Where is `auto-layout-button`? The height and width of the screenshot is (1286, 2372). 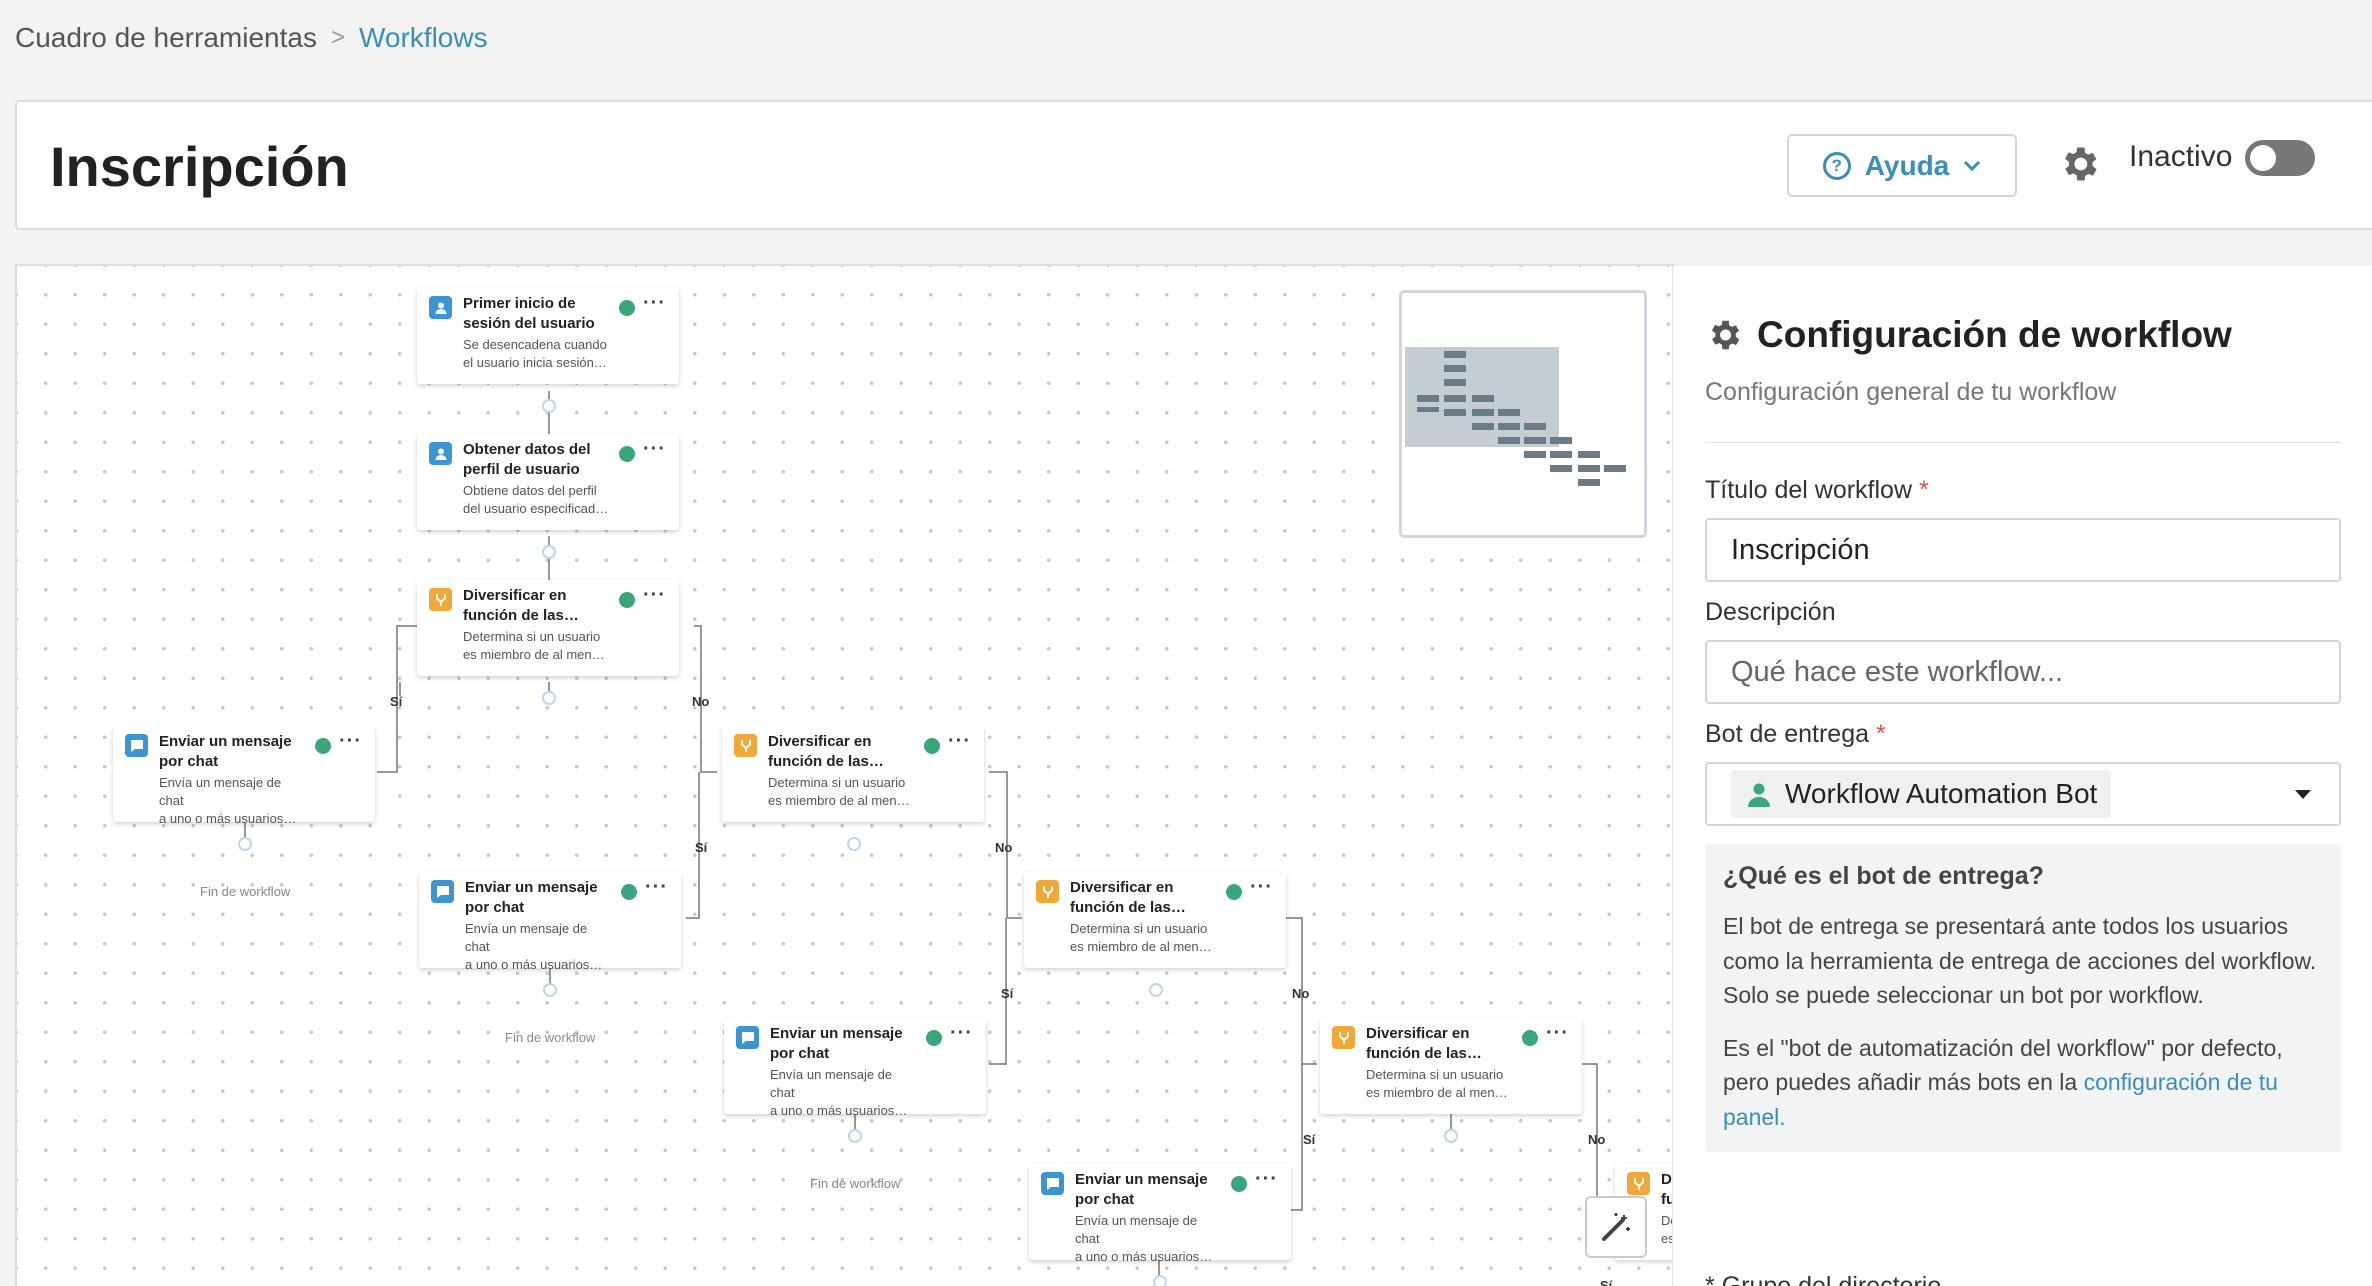 auto-layout-button is located at coordinates (1616, 1227).